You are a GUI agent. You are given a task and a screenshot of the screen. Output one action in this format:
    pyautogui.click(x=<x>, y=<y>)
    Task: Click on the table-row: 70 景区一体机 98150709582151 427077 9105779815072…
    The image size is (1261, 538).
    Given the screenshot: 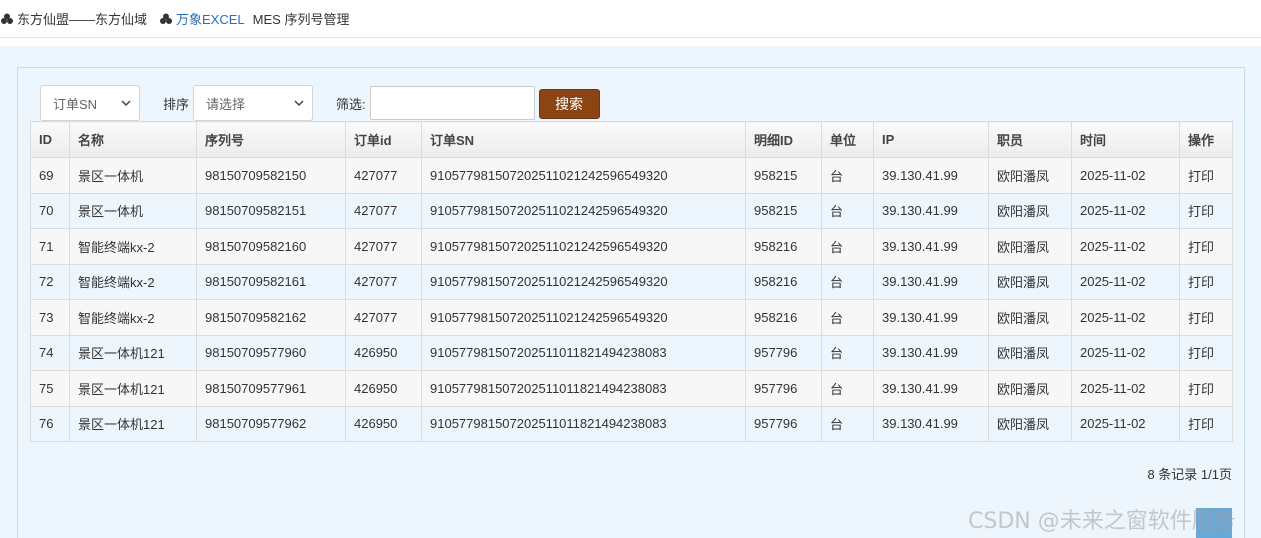 What is the action you would take?
    pyautogui.click(x=631, y=210)
    